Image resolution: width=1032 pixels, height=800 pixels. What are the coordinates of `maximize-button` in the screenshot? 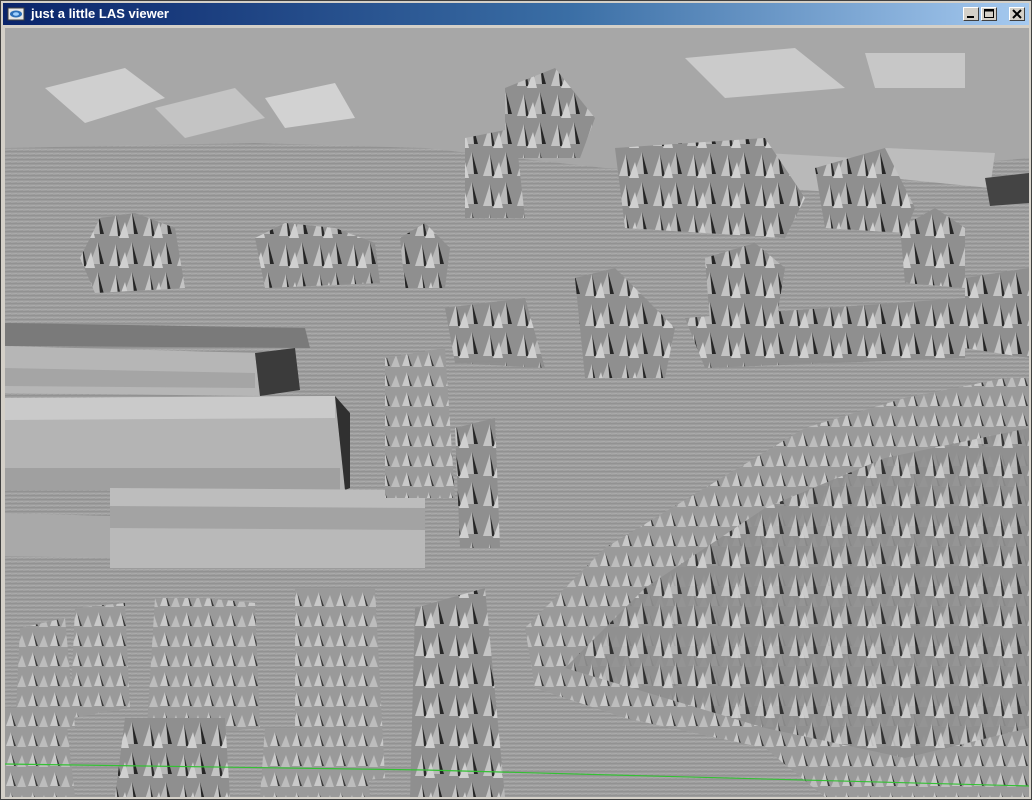 It's located at (989, 14).